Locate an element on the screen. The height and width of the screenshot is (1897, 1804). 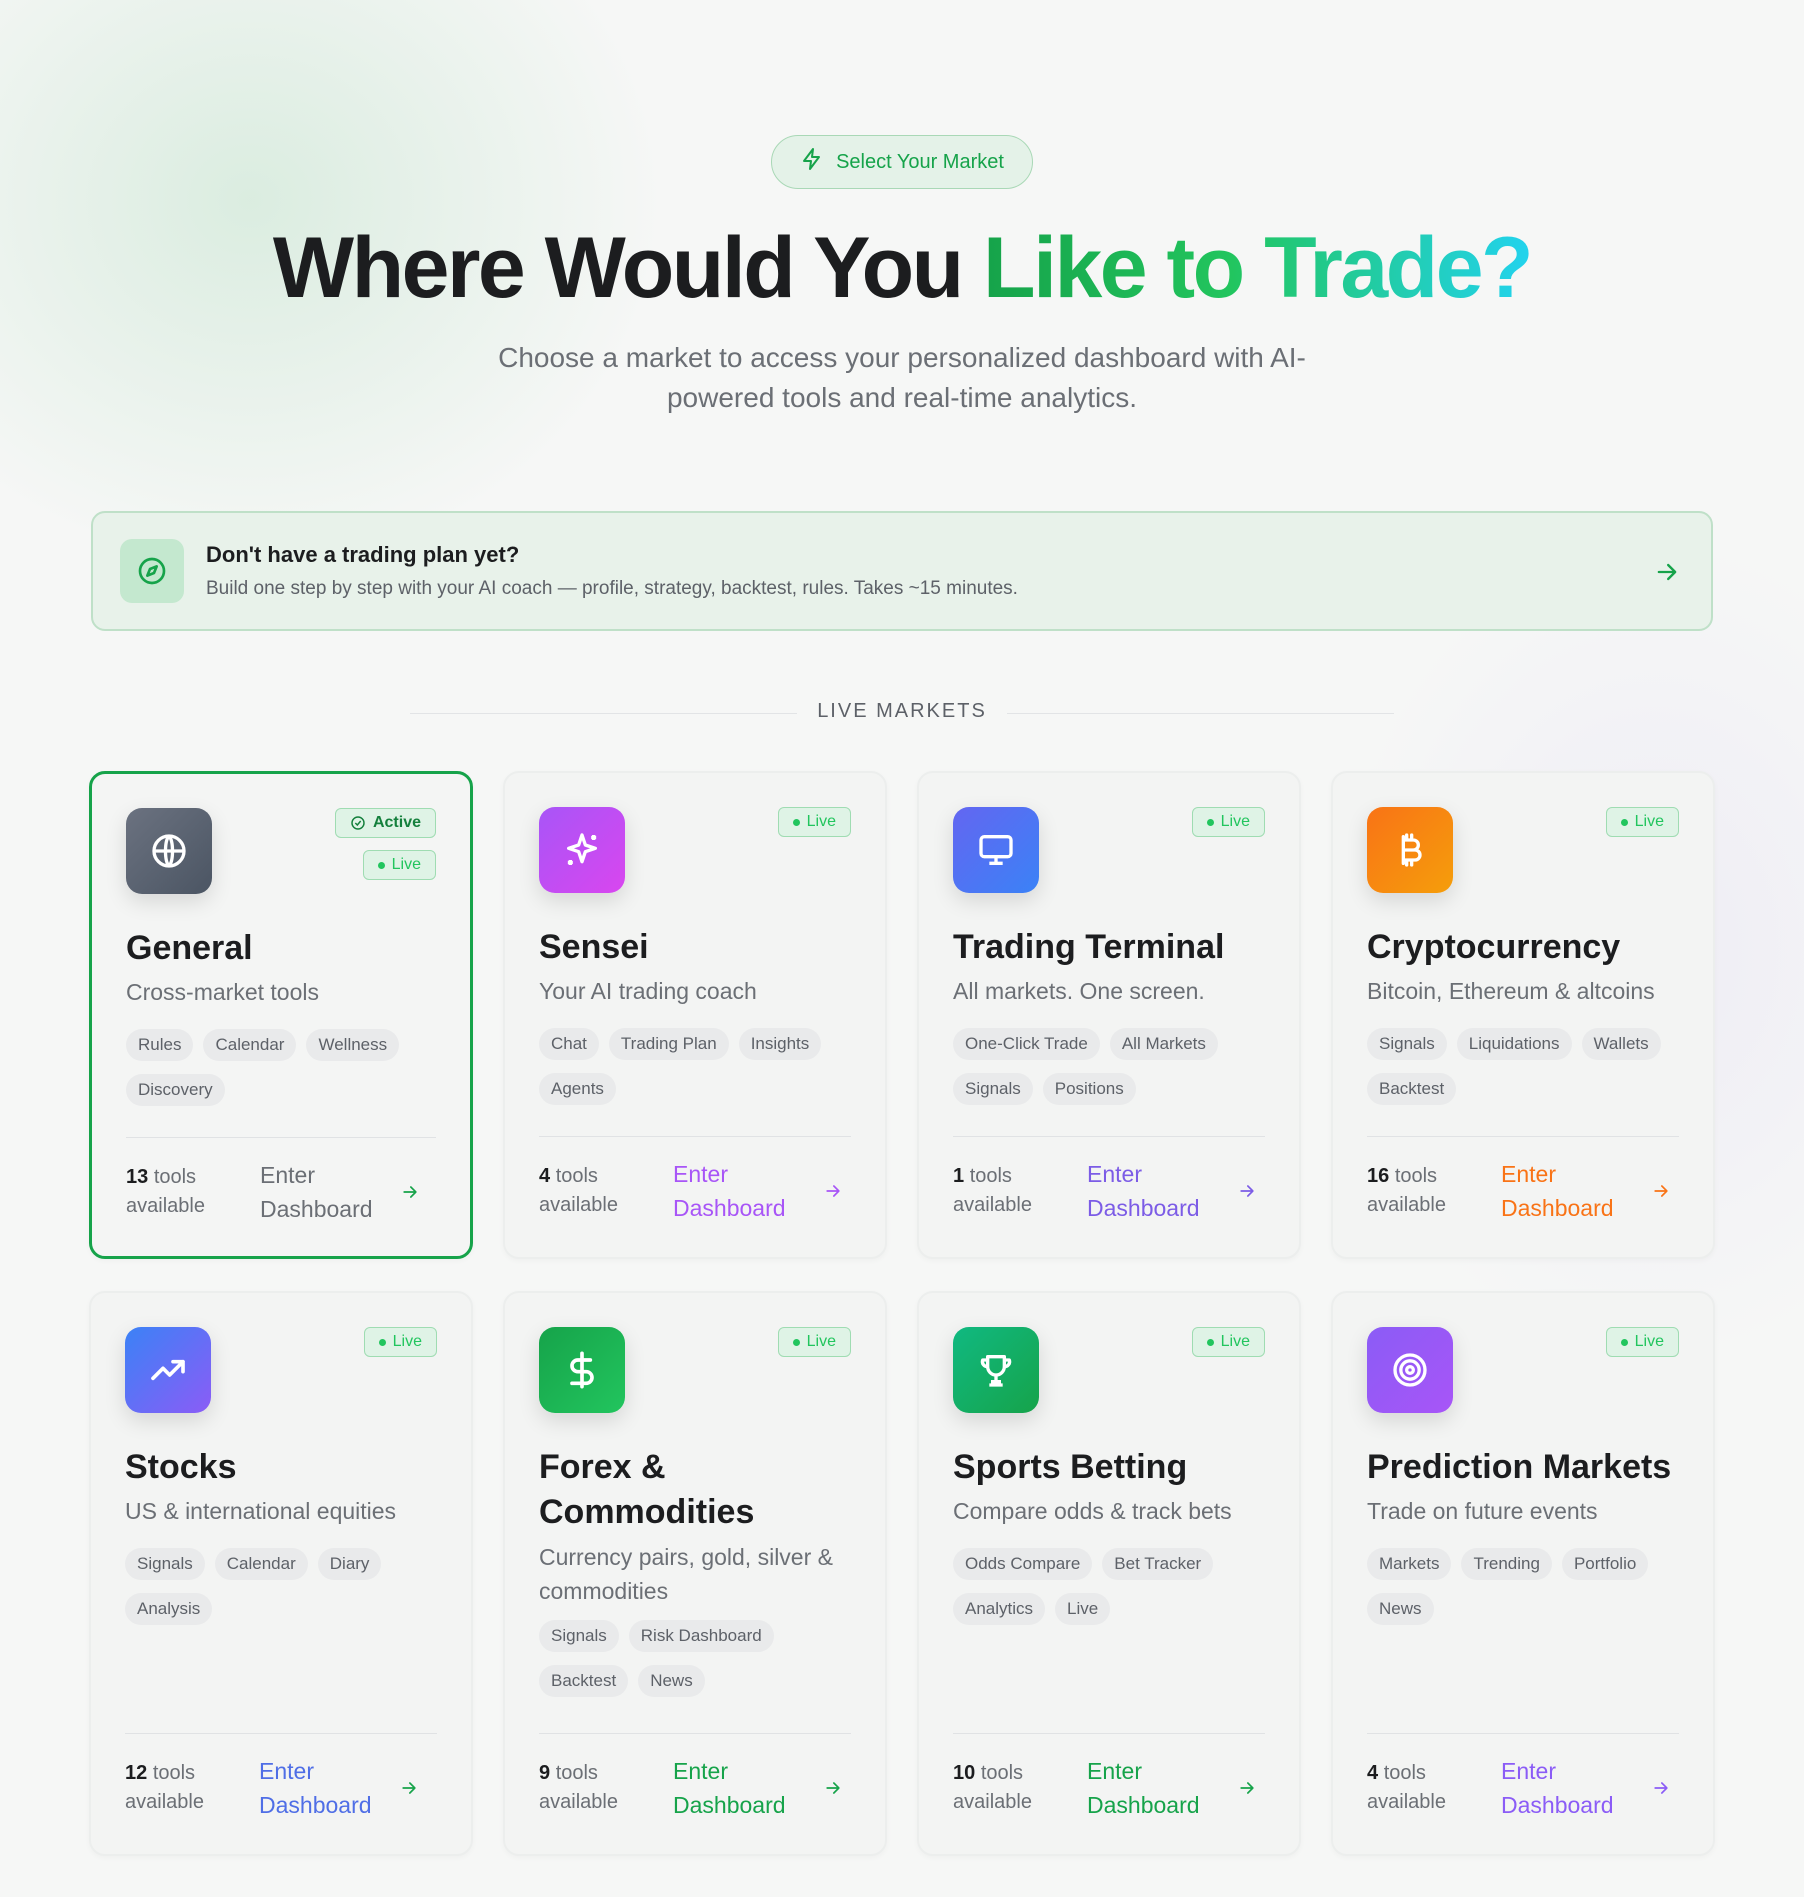
tool-count: 13 tools available is located at coordinates (165, 1191).